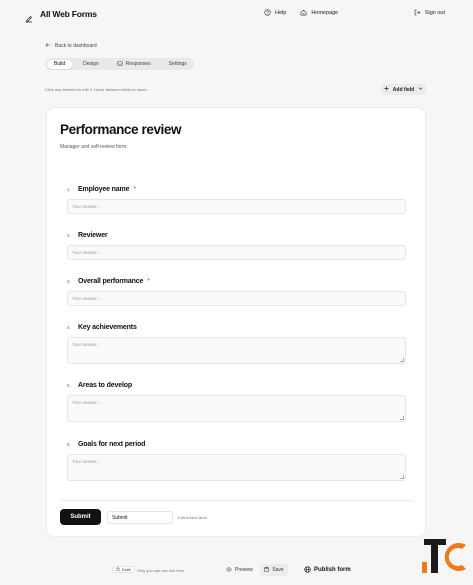 The width and height of the screenshot is (473, 585). Describe the element at coordinates (445, 556) in the screenshot. I see `tc-logo` at that location.